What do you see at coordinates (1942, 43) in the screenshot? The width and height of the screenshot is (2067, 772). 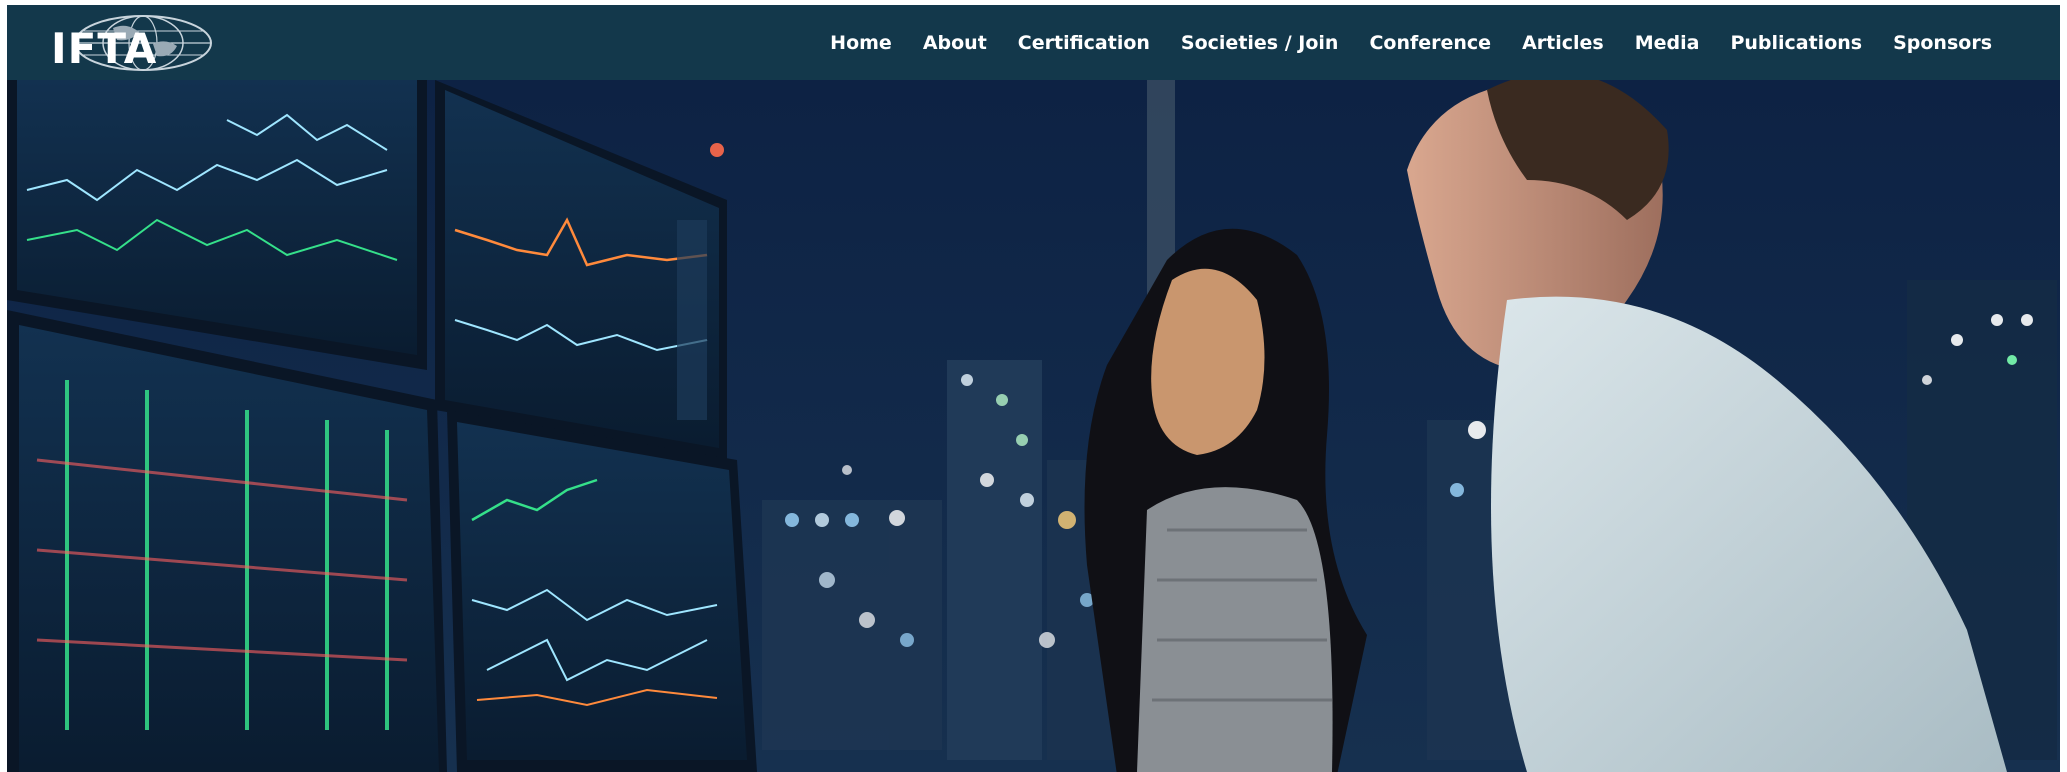 I see `nav-sponsors: Sponsors` at bounding box center [1942, 43].